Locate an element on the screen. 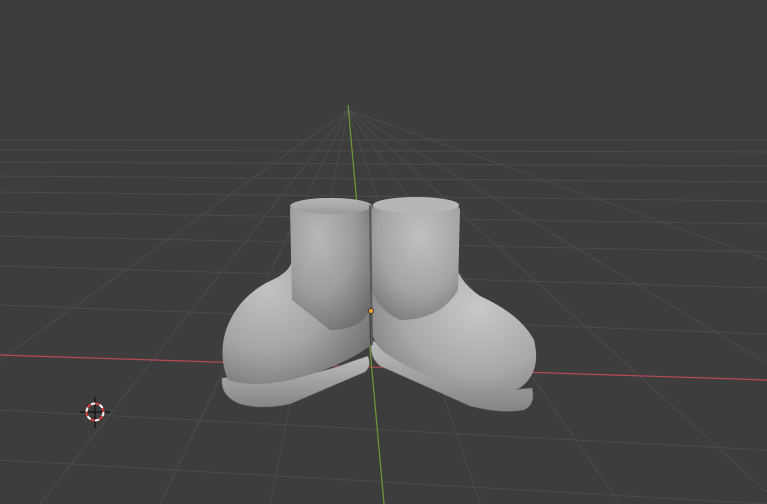 This screenshot has width=767, height=504. 3d-cursor-icon is located at coordinates (95, 412).